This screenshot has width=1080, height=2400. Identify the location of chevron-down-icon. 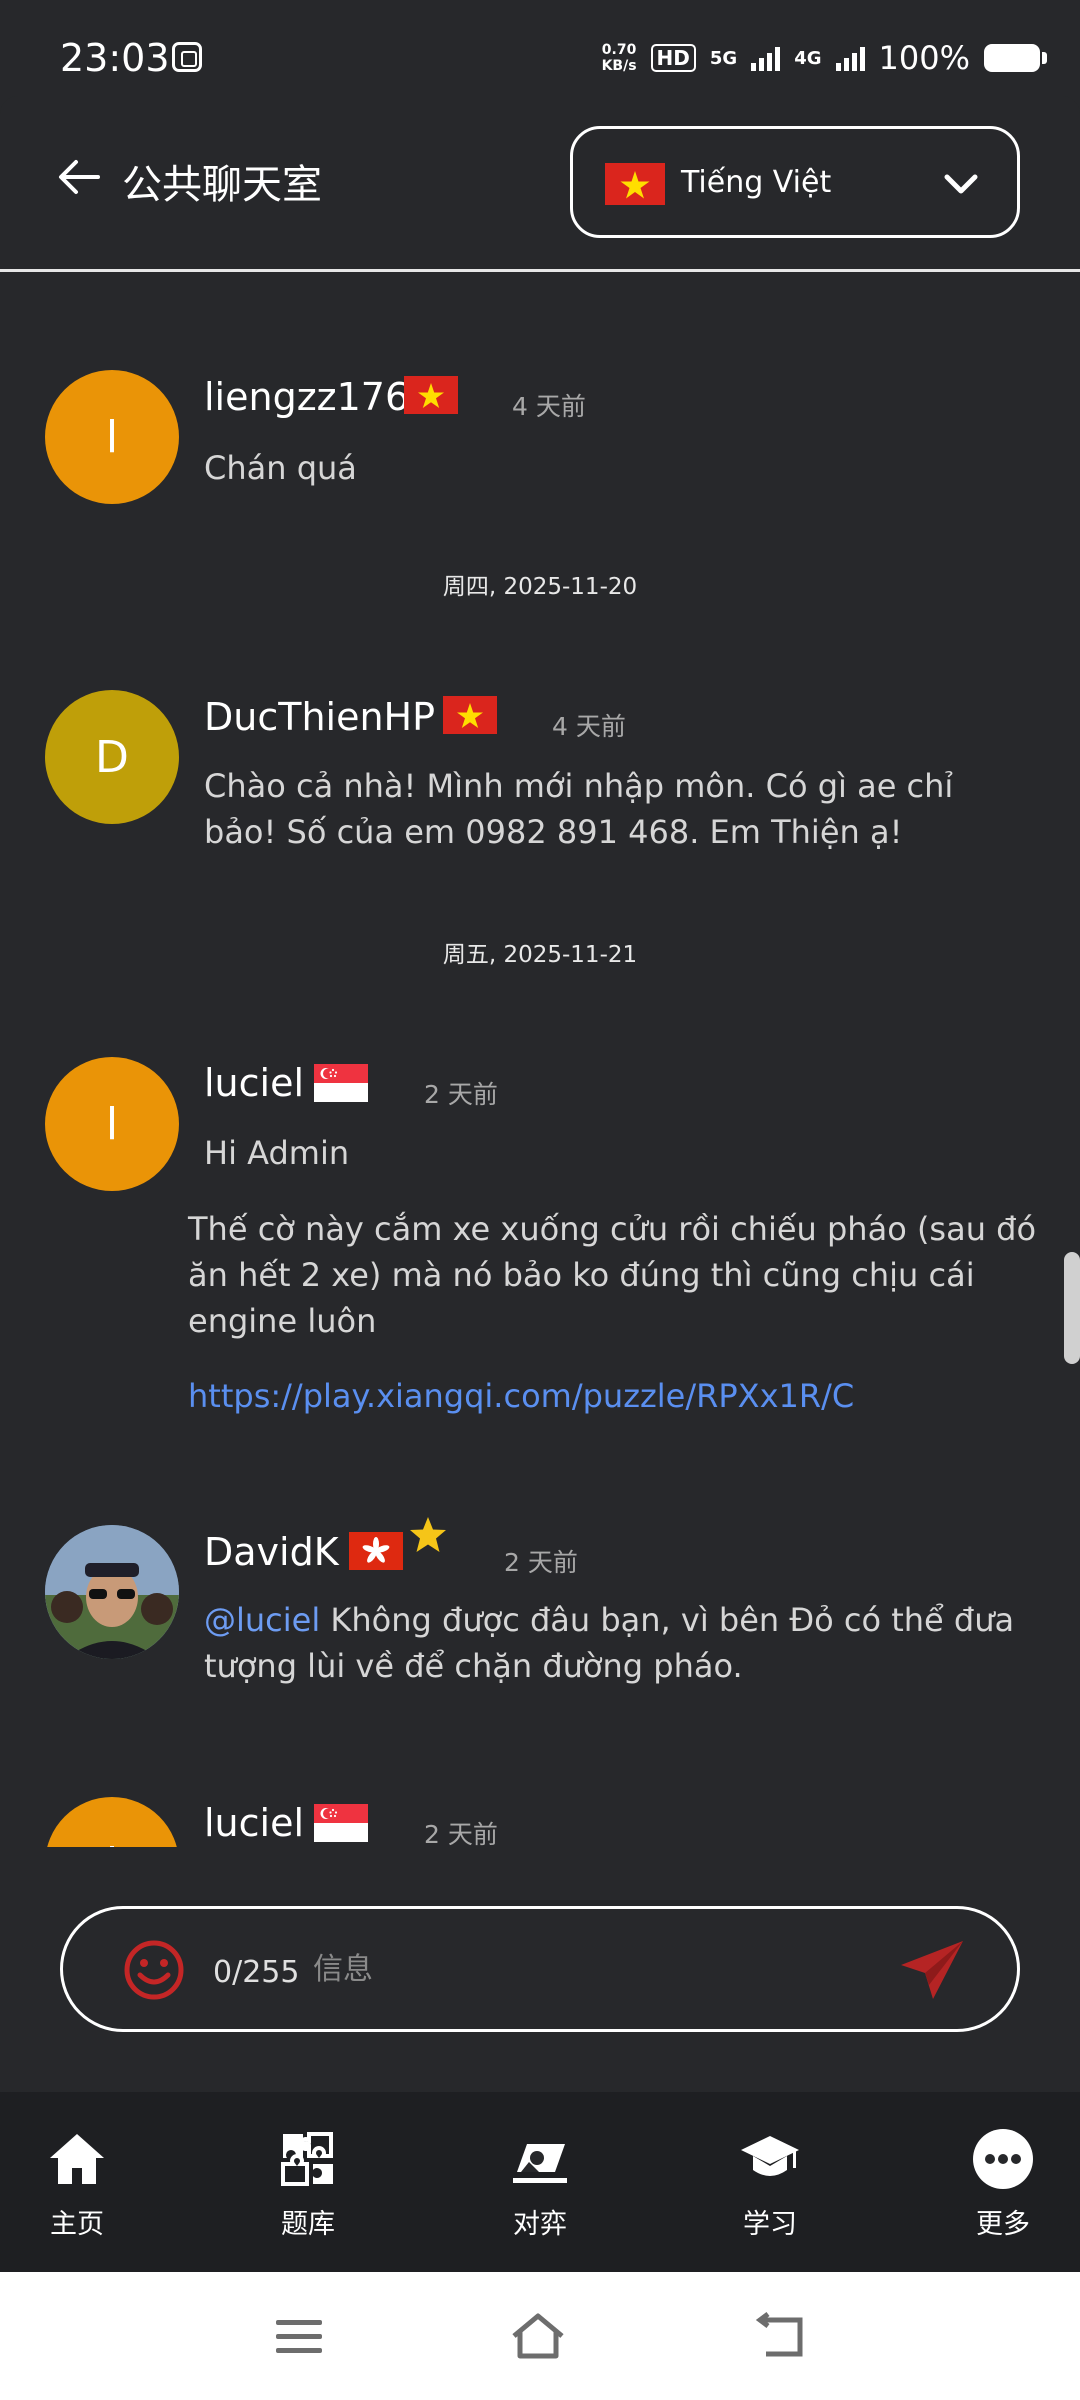
(961, 184).